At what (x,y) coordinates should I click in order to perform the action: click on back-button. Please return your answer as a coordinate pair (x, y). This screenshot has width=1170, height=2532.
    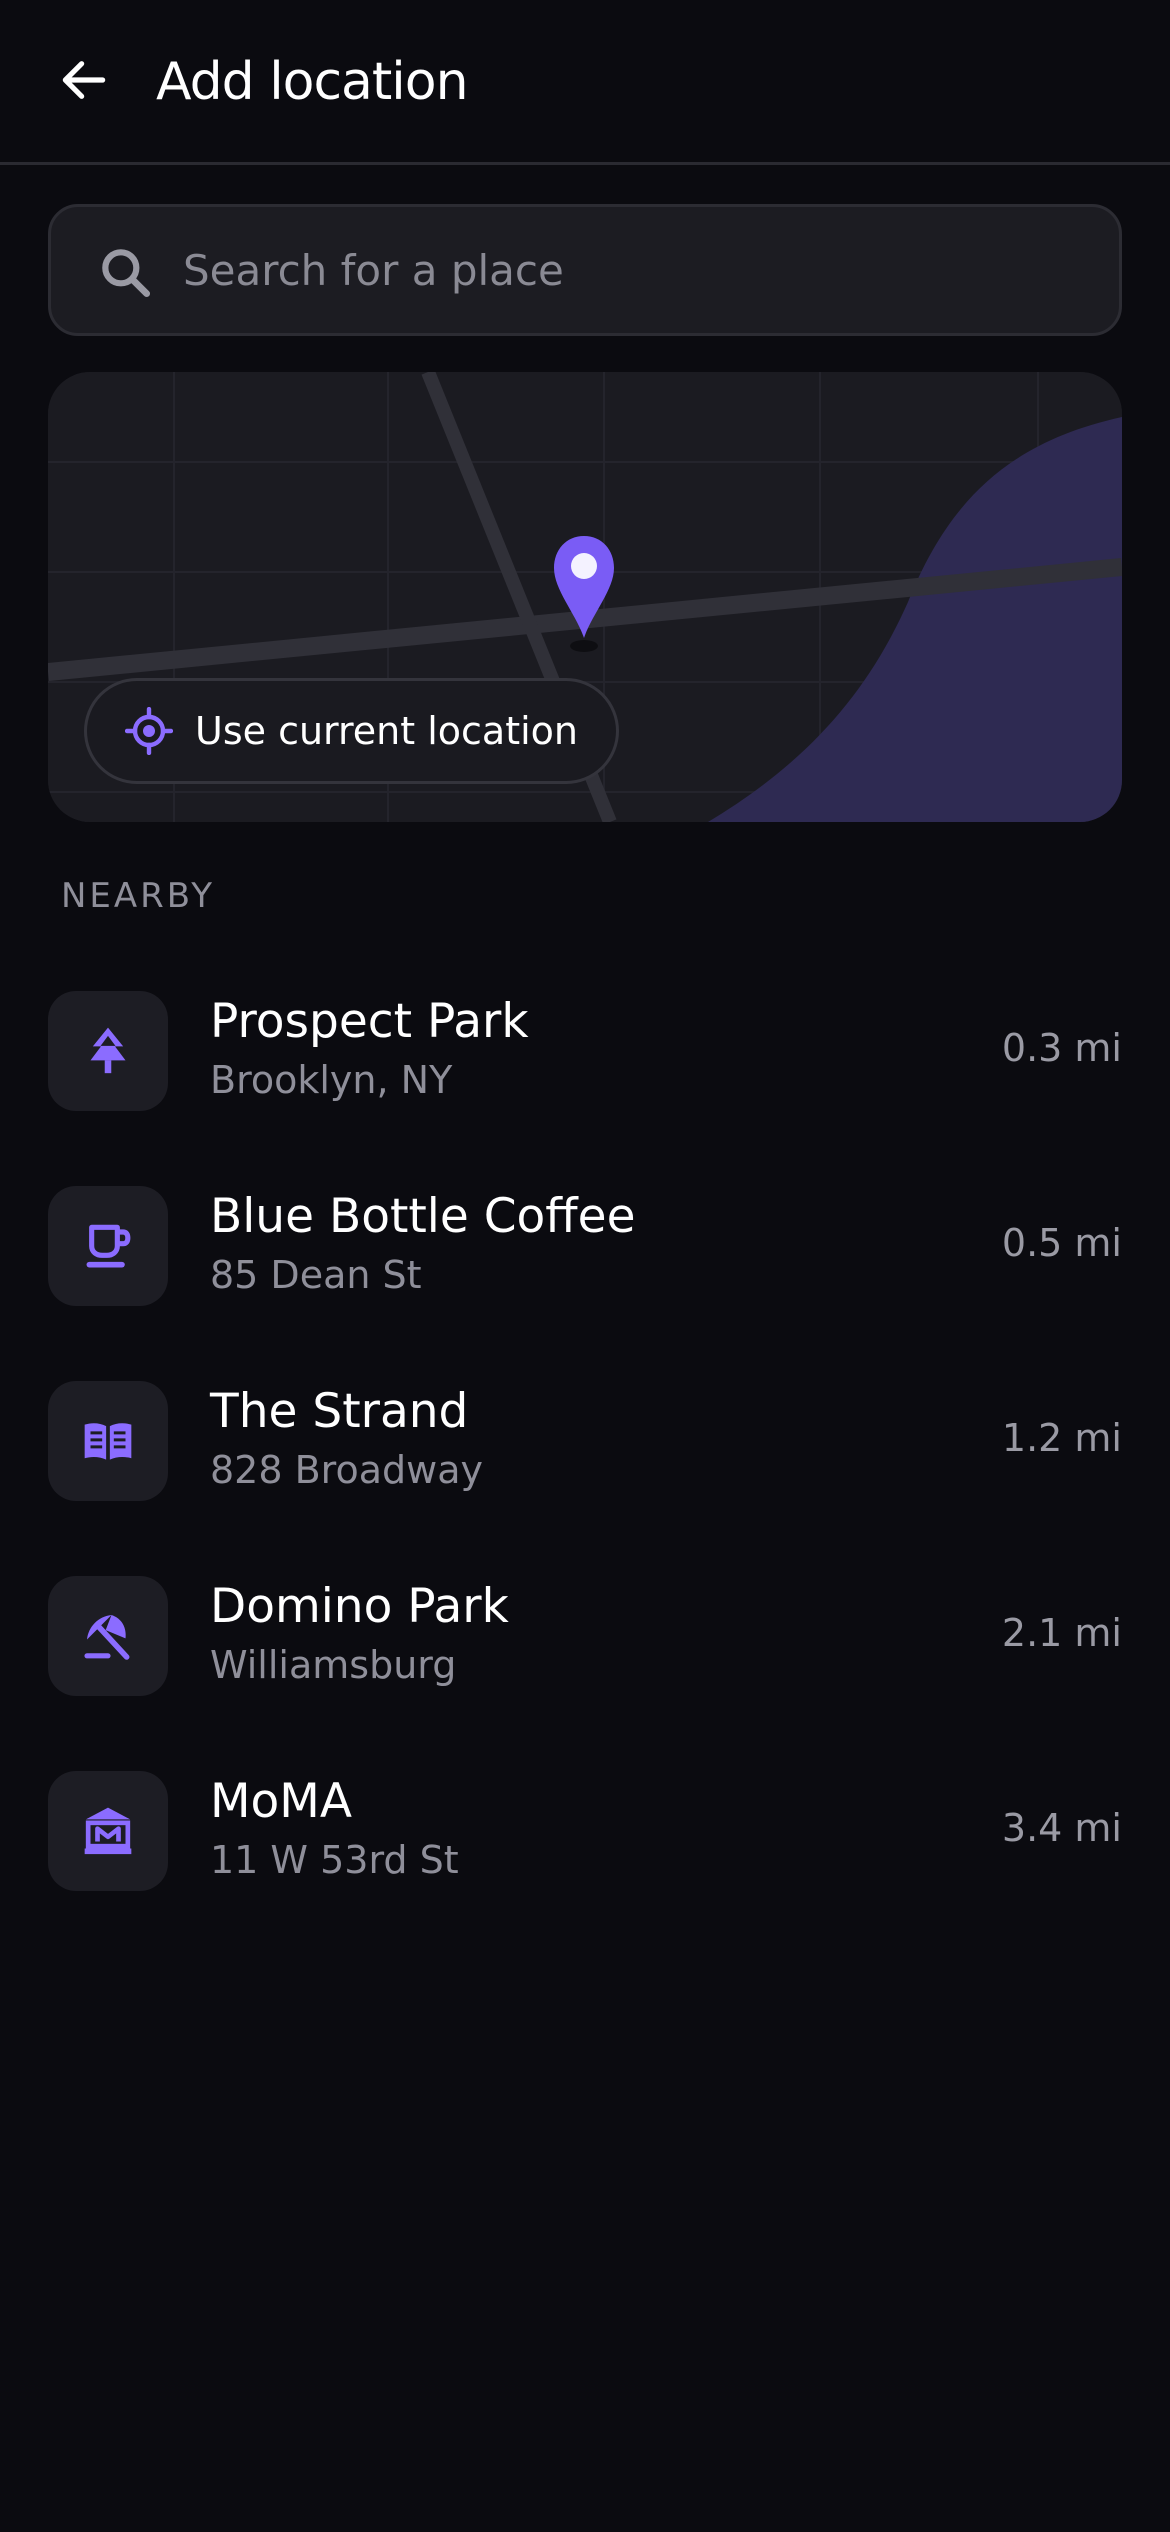
    Looking at the image, I should click on (84, 80).